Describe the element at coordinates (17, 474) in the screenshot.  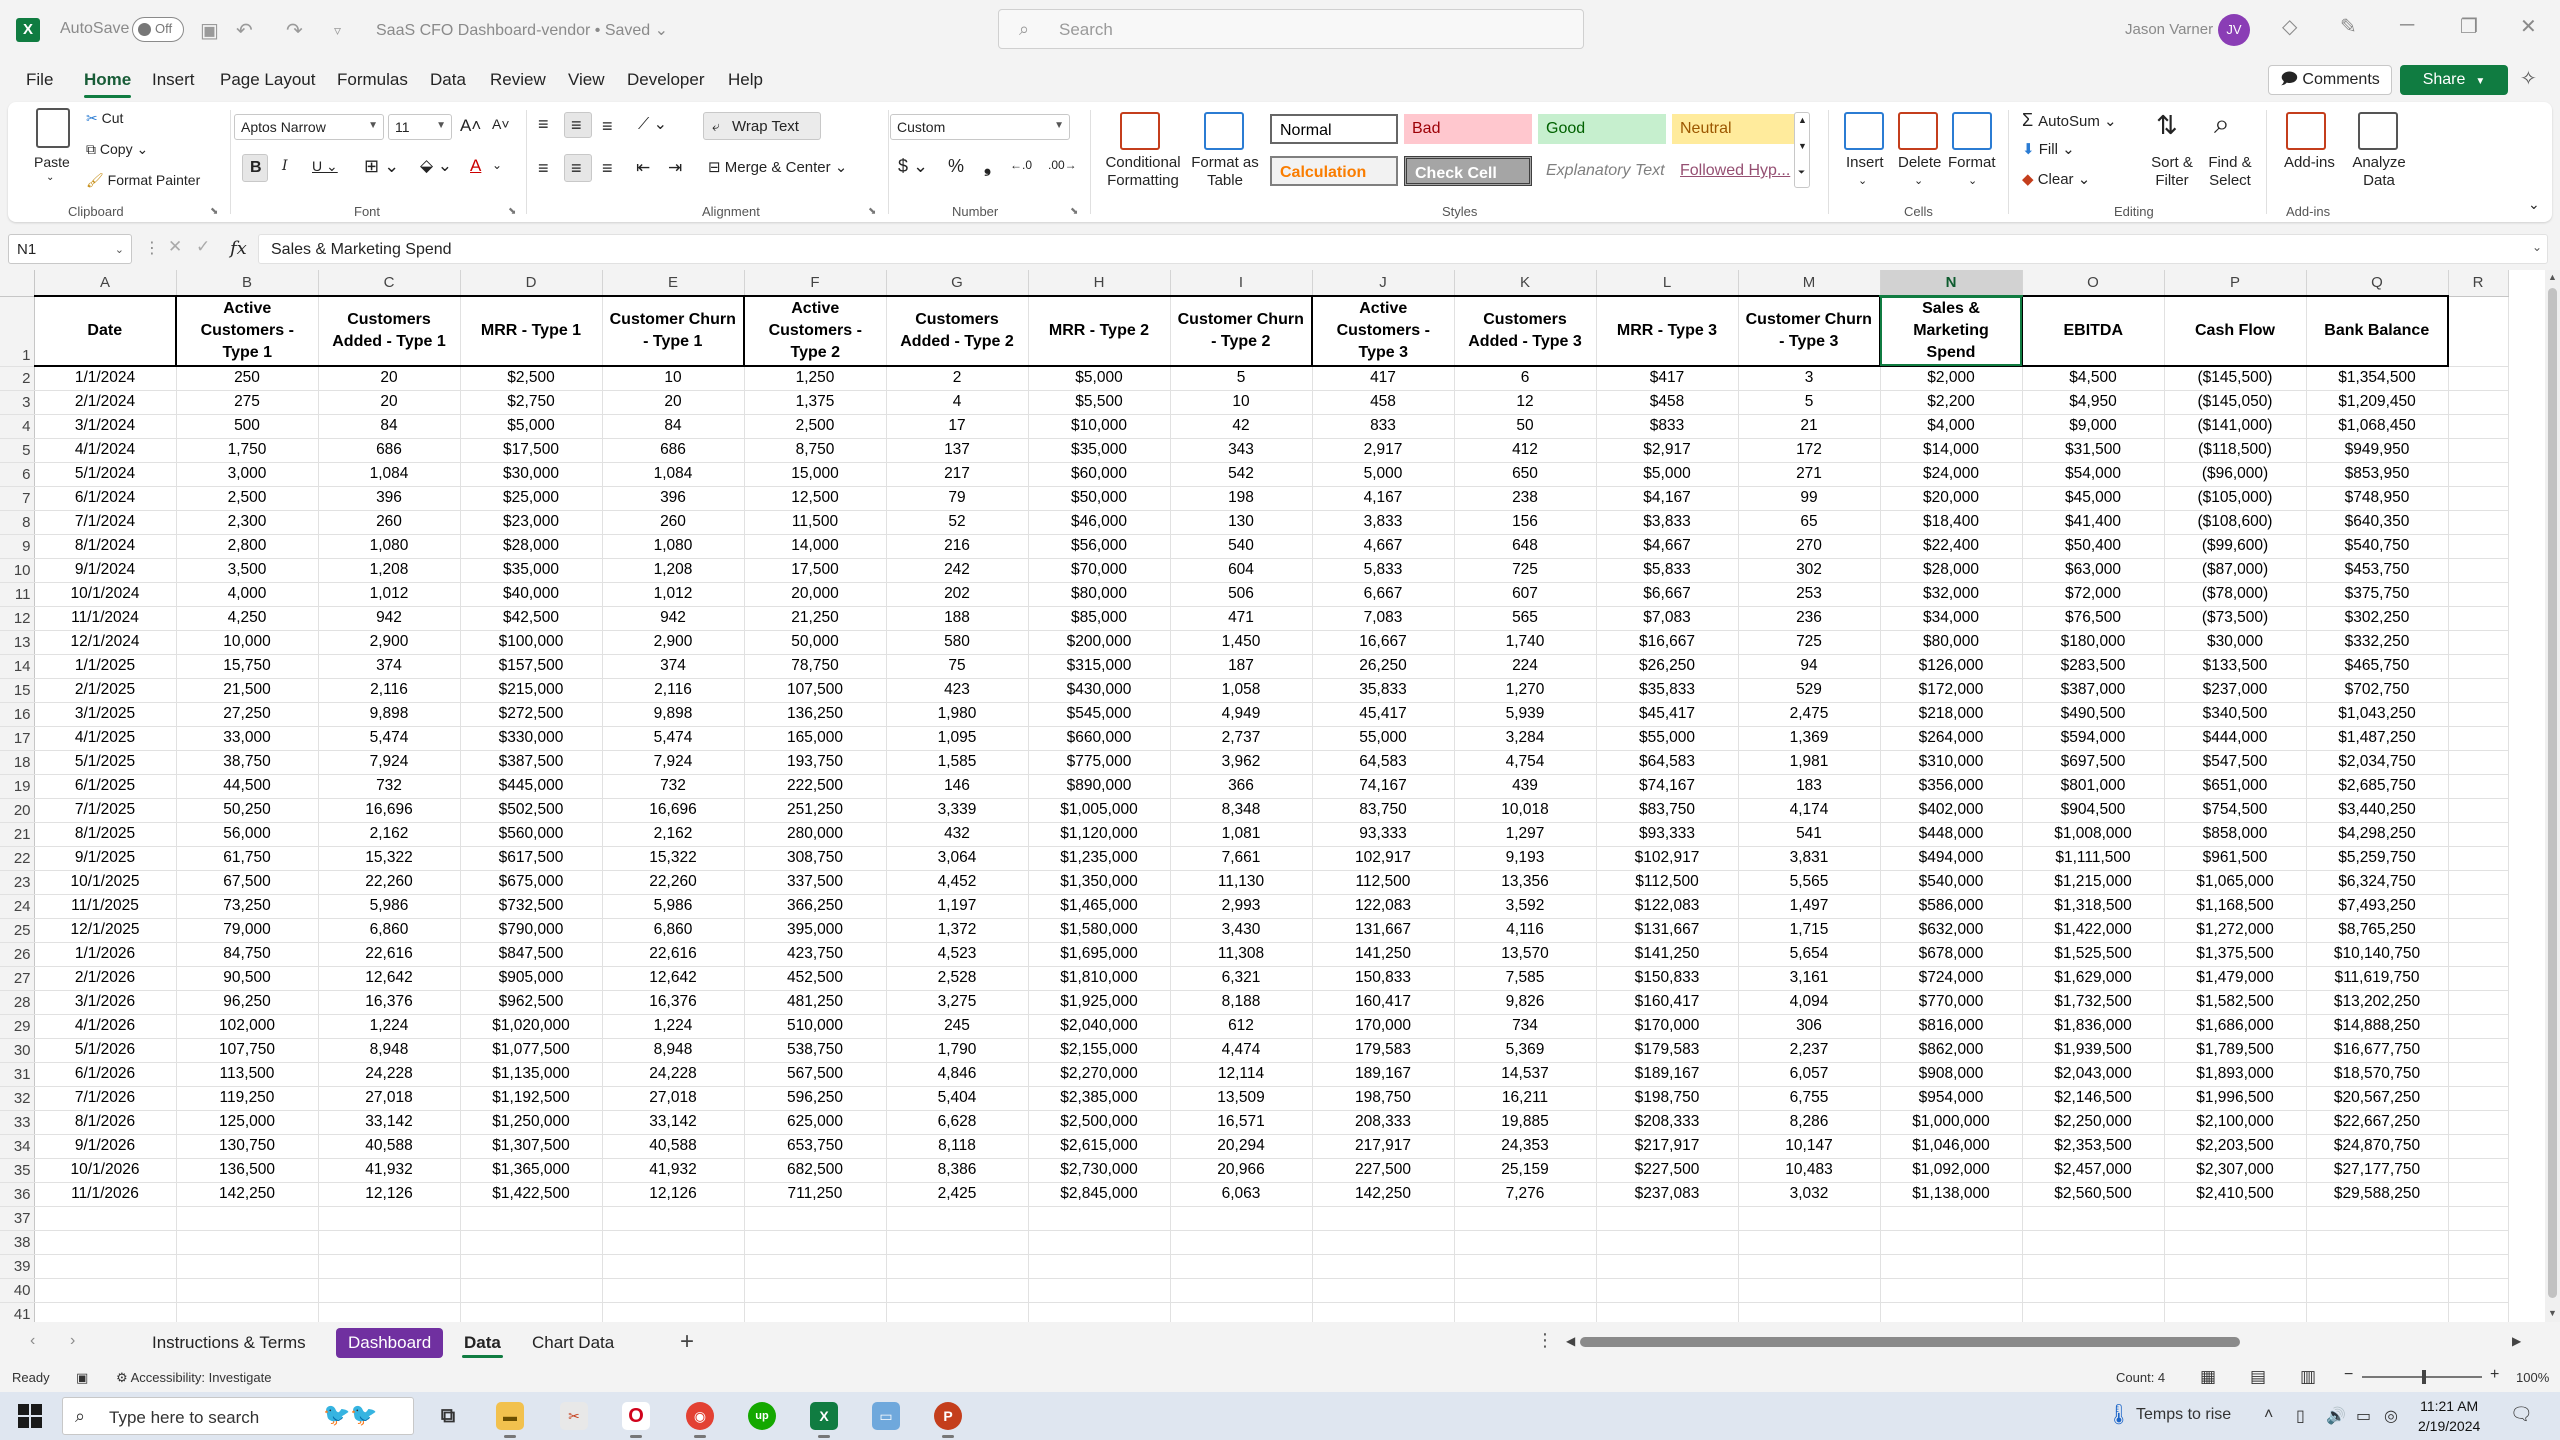
I see `row-header: 6` at that location.